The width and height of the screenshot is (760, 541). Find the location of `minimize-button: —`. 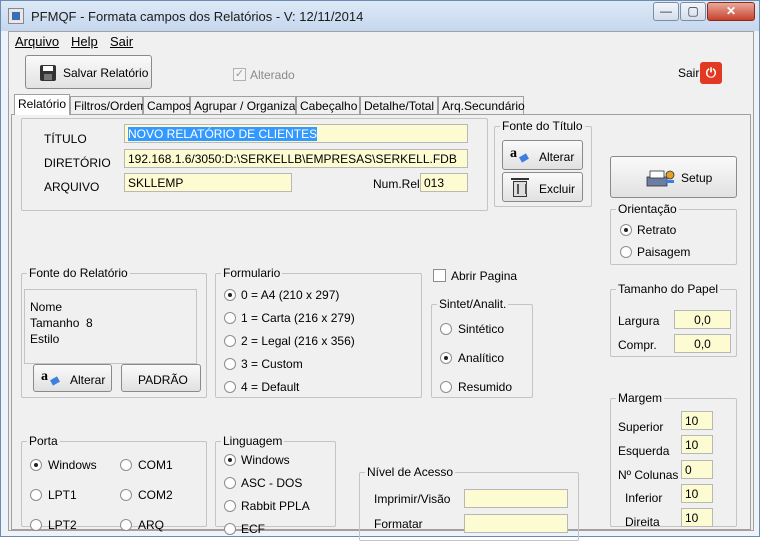

minimize-button: — is located at coordinates (666, 11).